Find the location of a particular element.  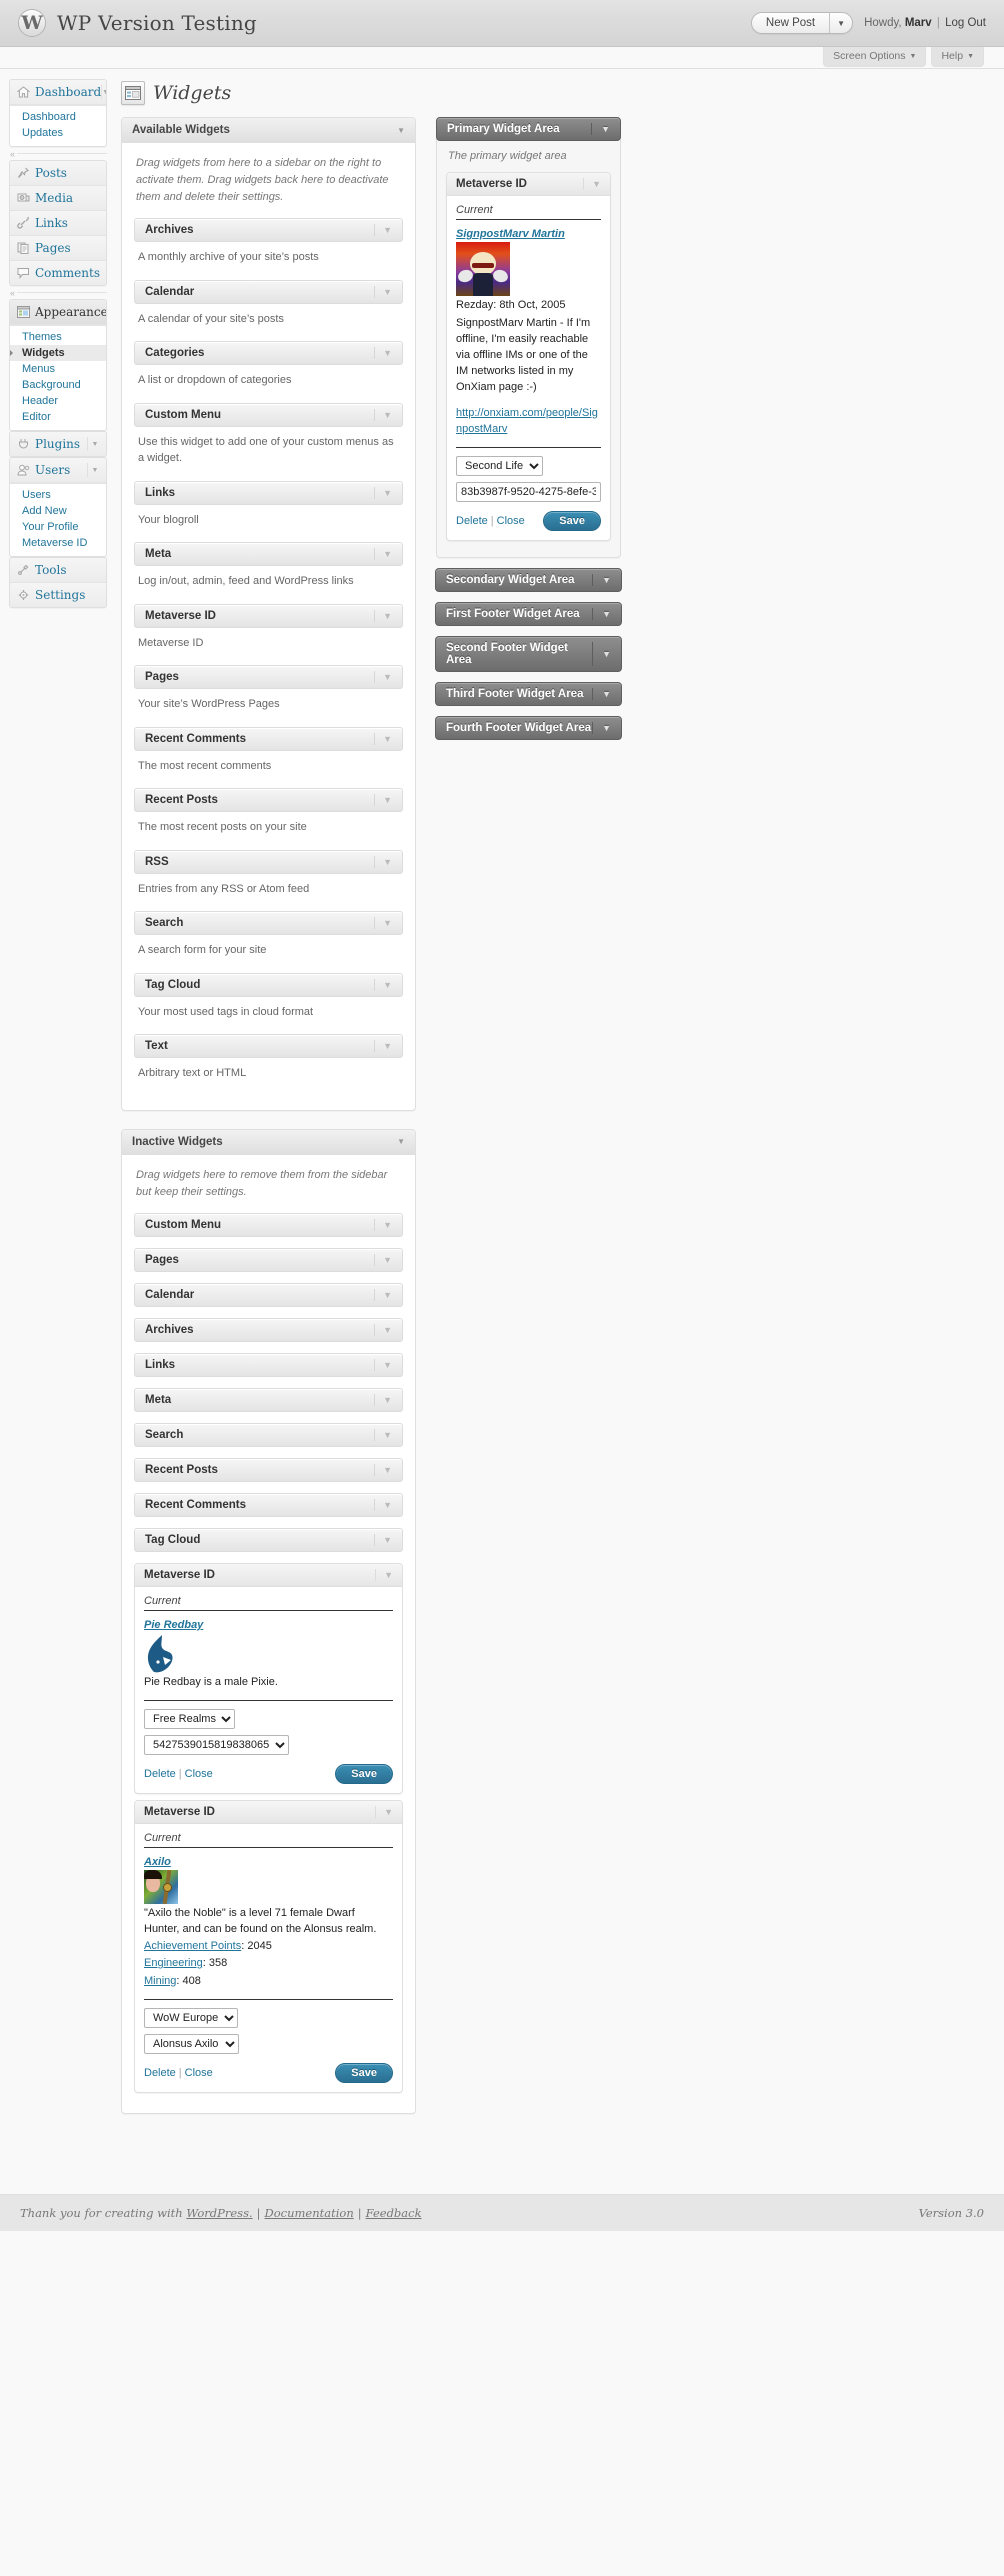

widget-area-header: Third Footer Widget Area ▼ is located at coordinates (528, 693).